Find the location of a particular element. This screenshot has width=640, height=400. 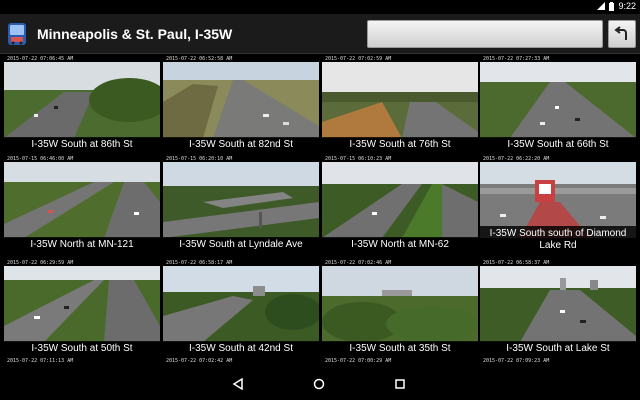

camera-label: I-35W South at 82nd St is located at coordinates (241, 145).